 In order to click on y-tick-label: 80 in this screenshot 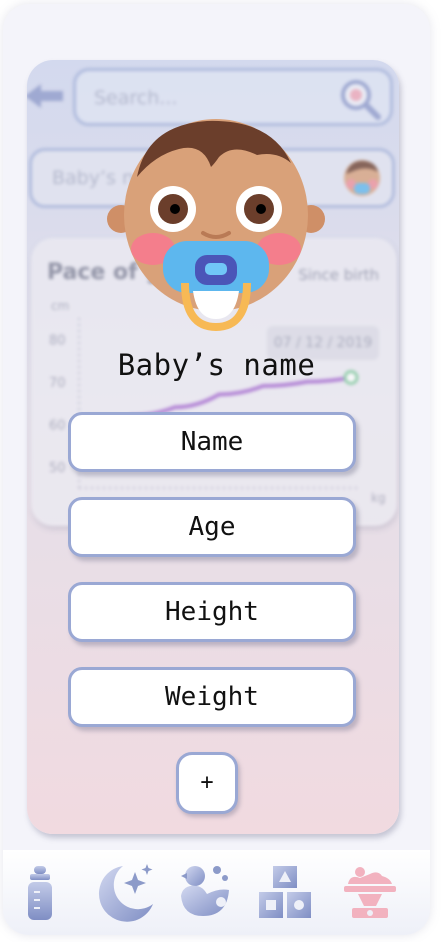, I will do `click(57, 340)`.